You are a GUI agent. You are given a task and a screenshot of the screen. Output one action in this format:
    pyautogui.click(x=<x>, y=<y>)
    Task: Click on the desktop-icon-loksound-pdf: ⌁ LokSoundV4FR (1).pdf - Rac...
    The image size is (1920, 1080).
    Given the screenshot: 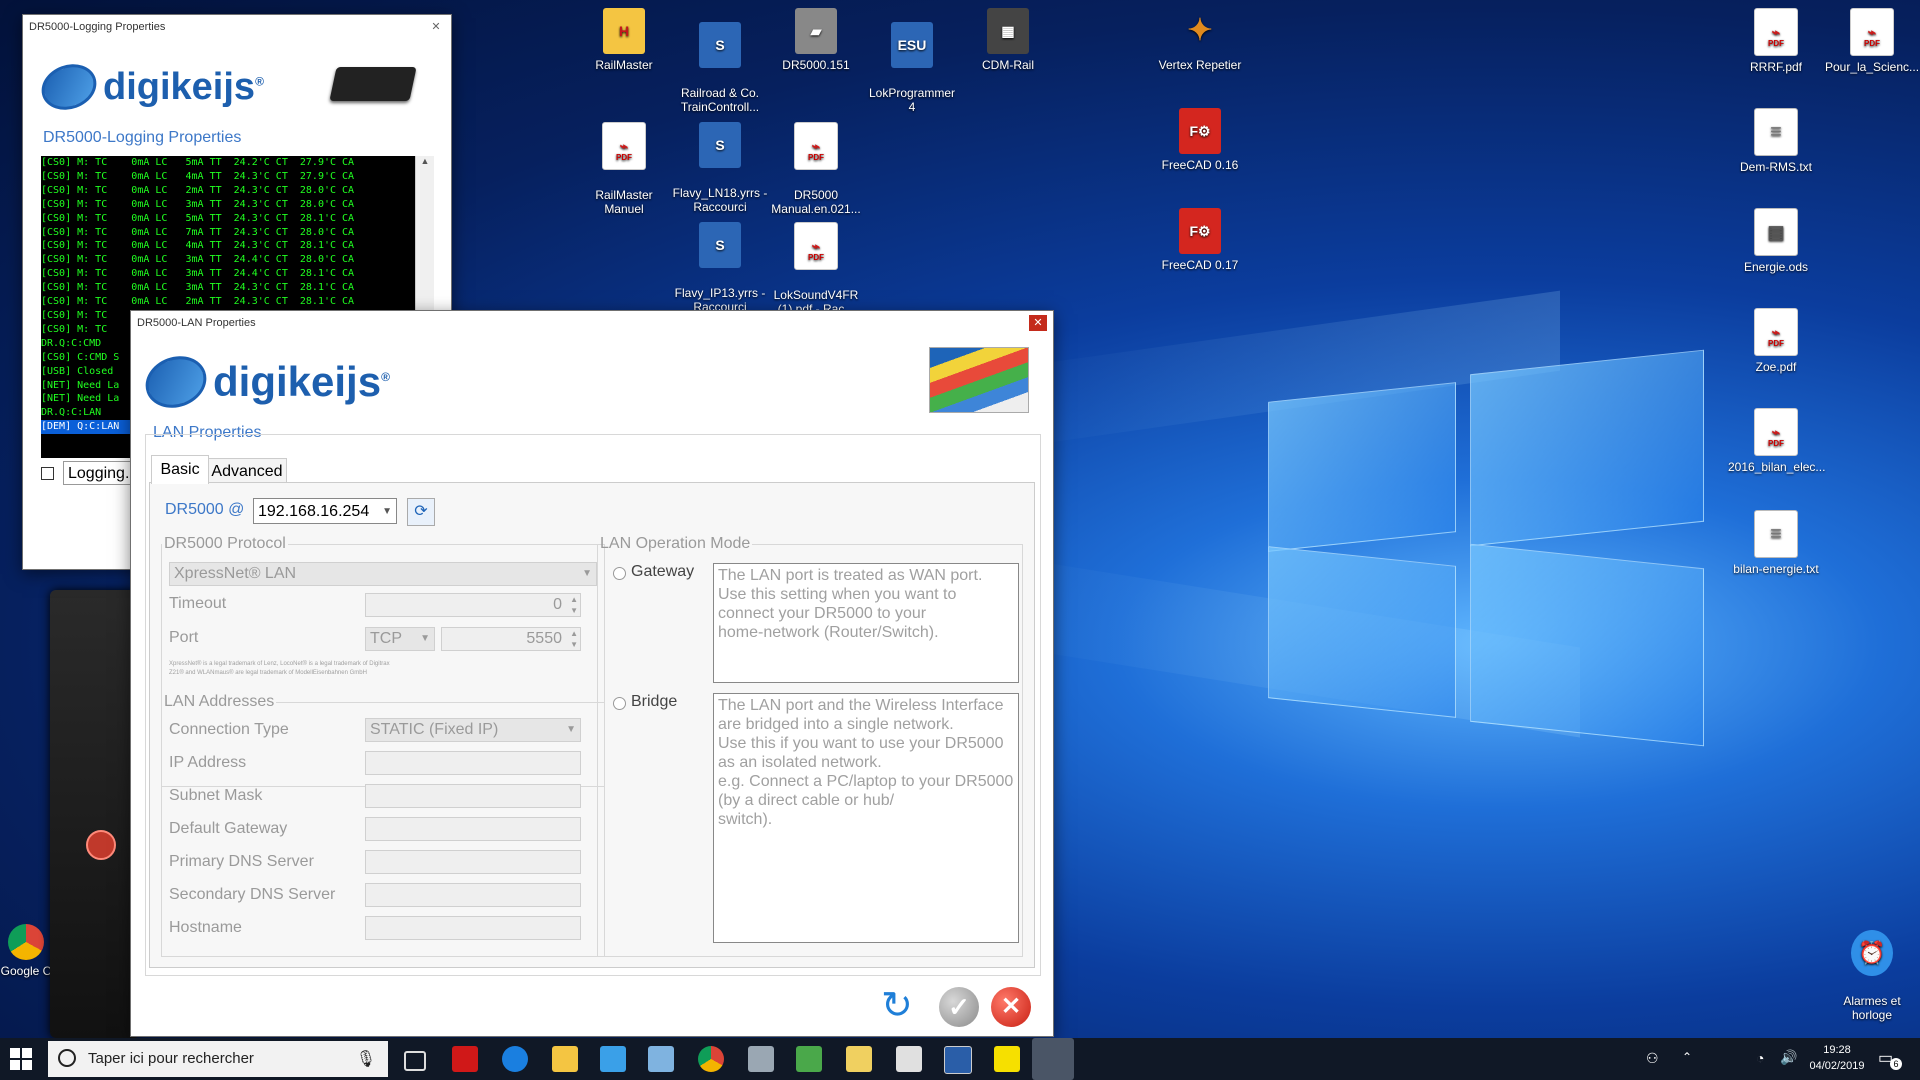 What is the action you would take?
    pyautogui.click(x=816, y=262)
    